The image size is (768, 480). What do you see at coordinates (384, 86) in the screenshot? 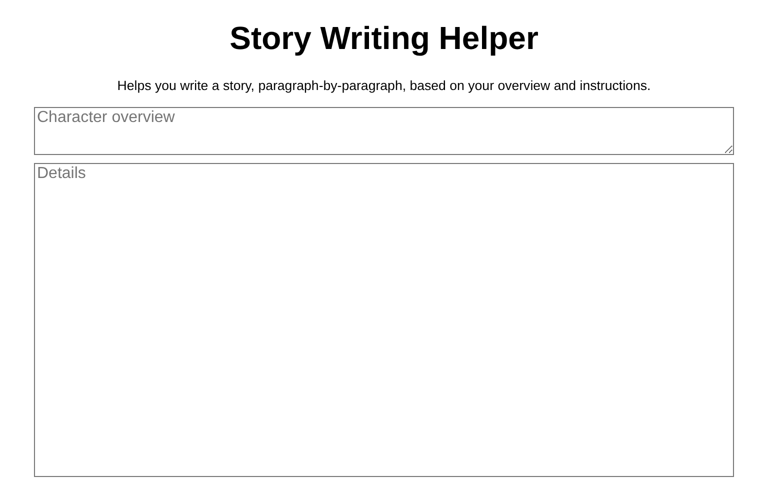
I see `description-text: Helps you write a story, paragraph-by-paragraph, based on your overview and instructions.` at bounding box center [384, 86].